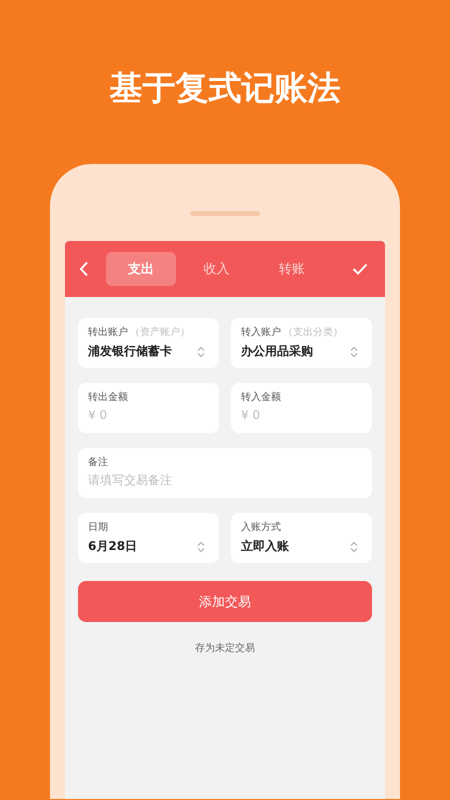 Image resolution: width=450 pixels, height=800 pixels. I want to click on field-value: 浦发银行储蓄卡, so click(130, 351).